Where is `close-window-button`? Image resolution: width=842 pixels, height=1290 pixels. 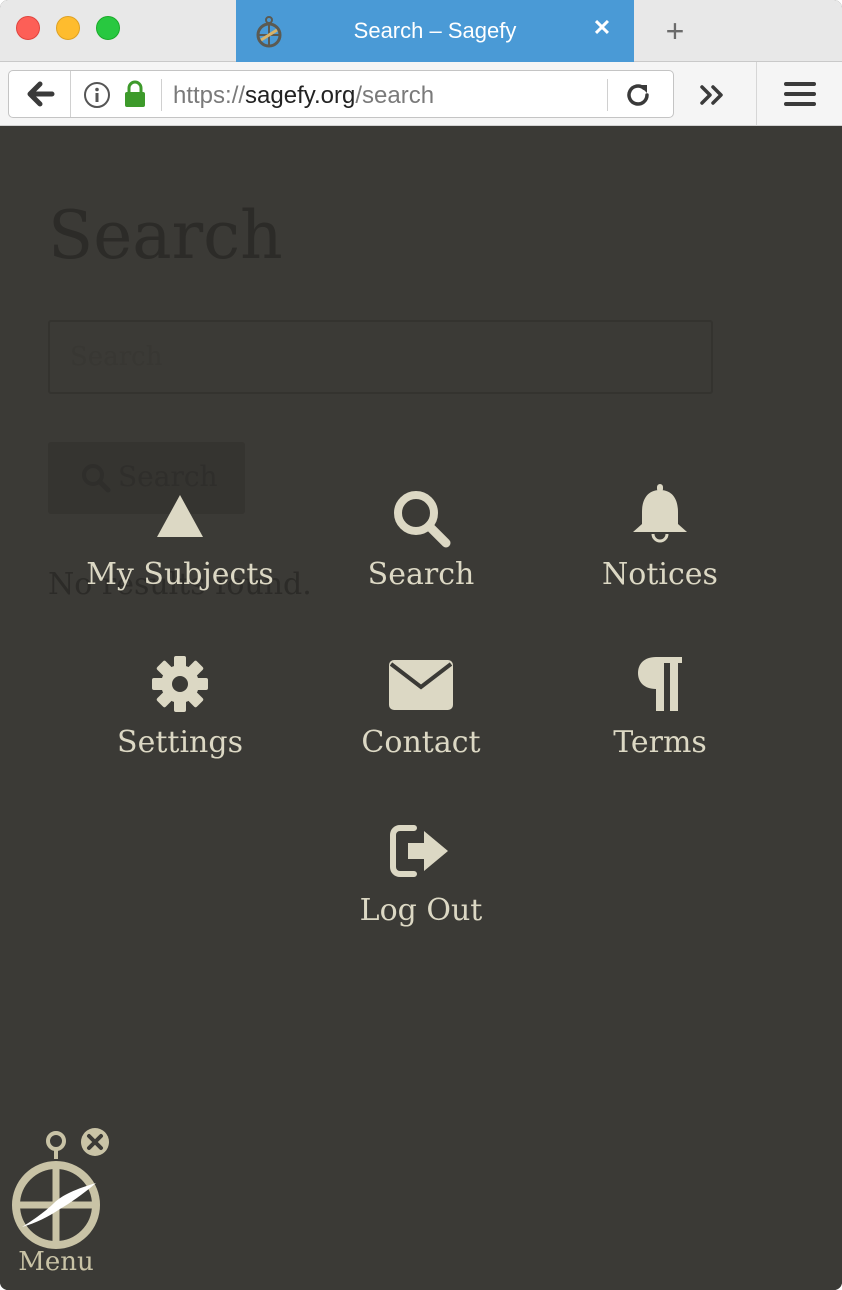
close-window-button is located at coordinates (28, 28).